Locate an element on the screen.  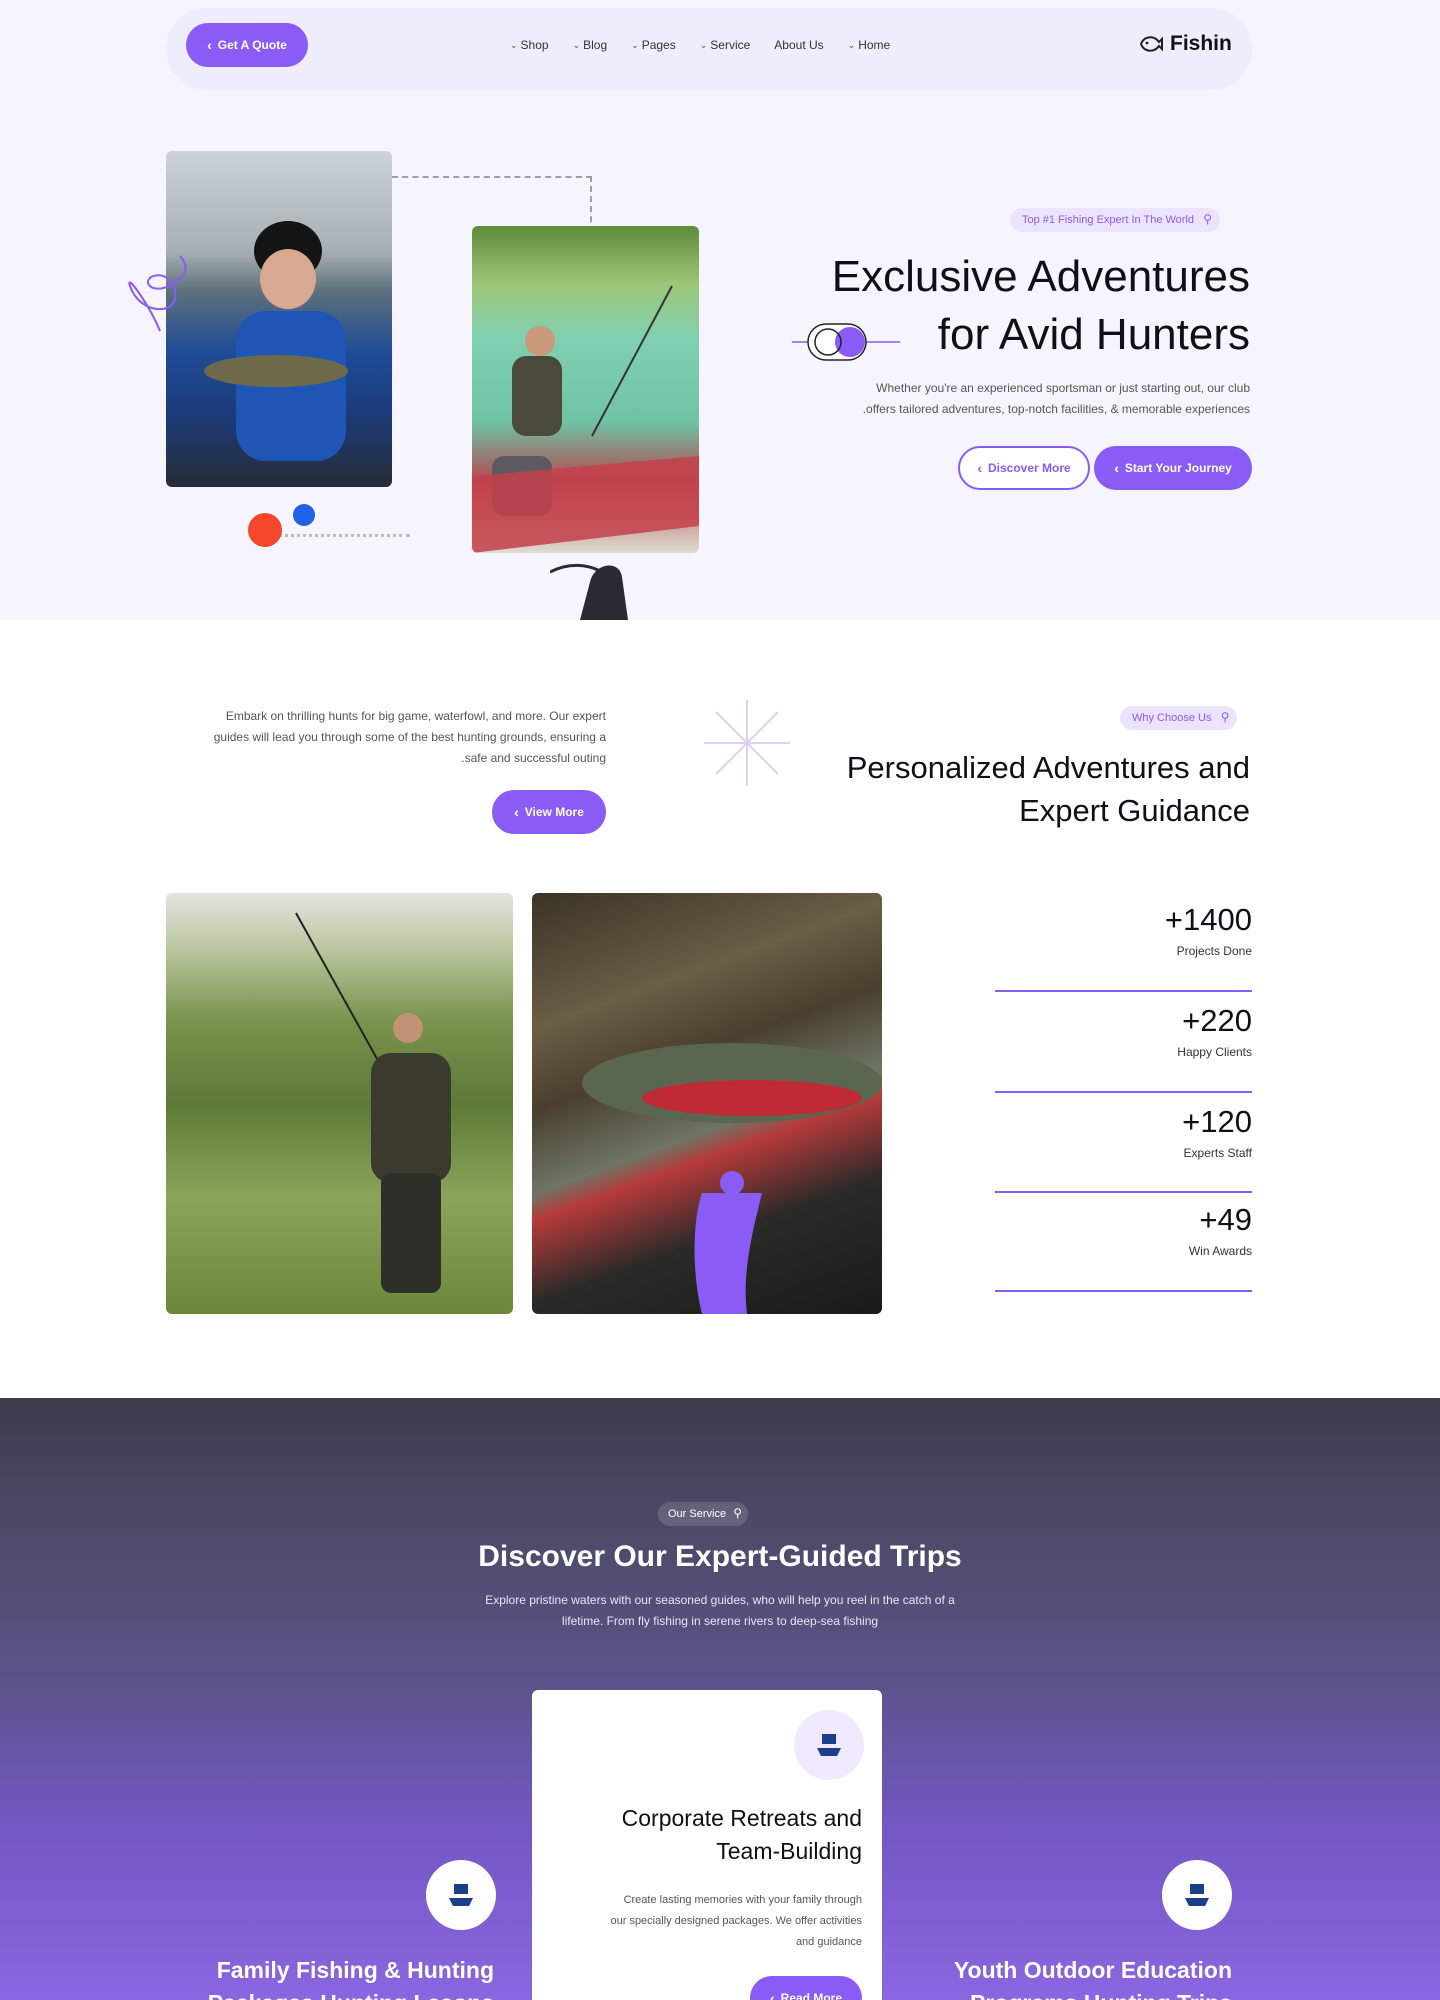
menu-item-label: About Us is located at coordinates (799, 45).